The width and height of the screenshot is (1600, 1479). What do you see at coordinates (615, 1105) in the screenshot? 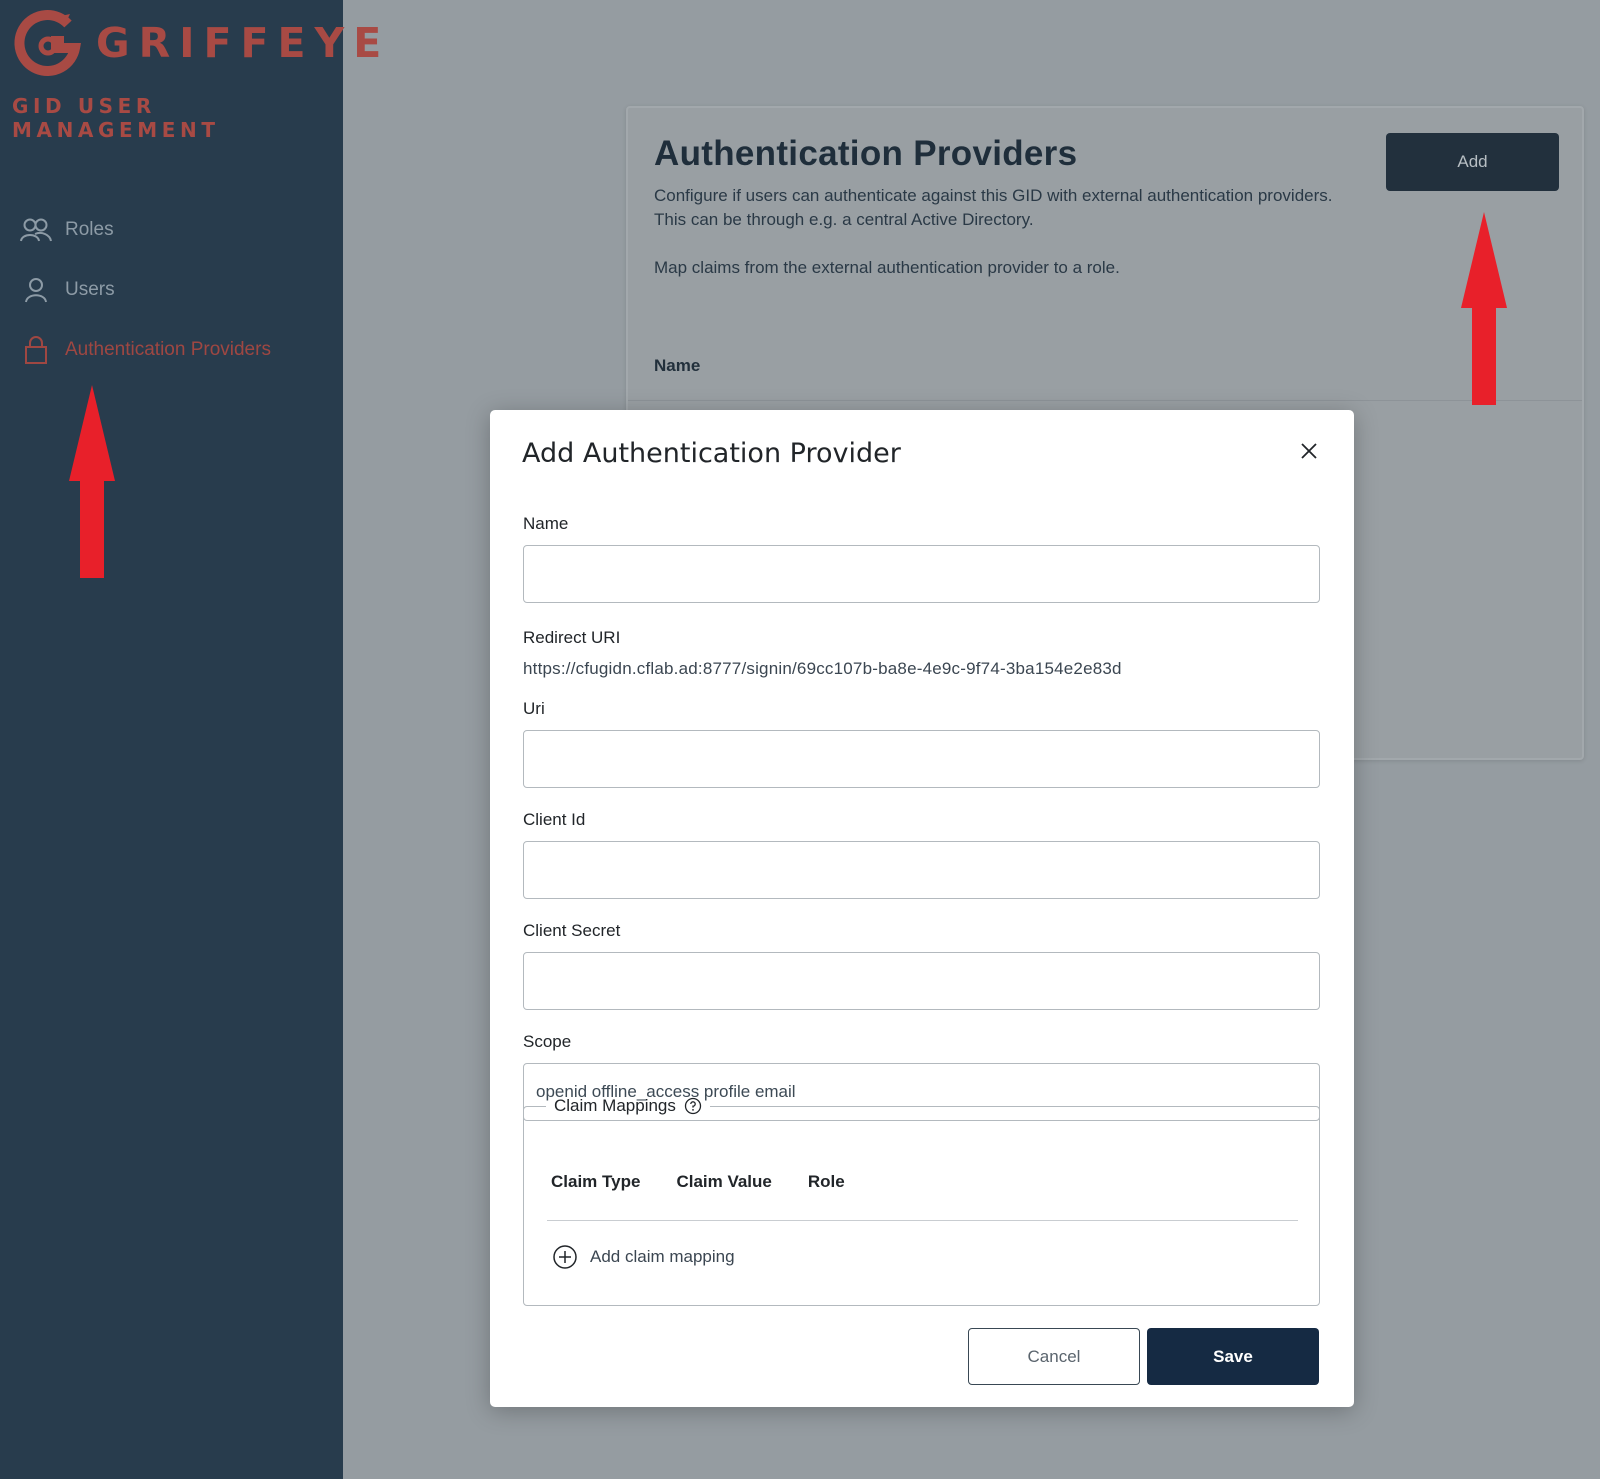
I see `claim-mappings-title: Claim Mappings` at bounding box center [615, 1105].